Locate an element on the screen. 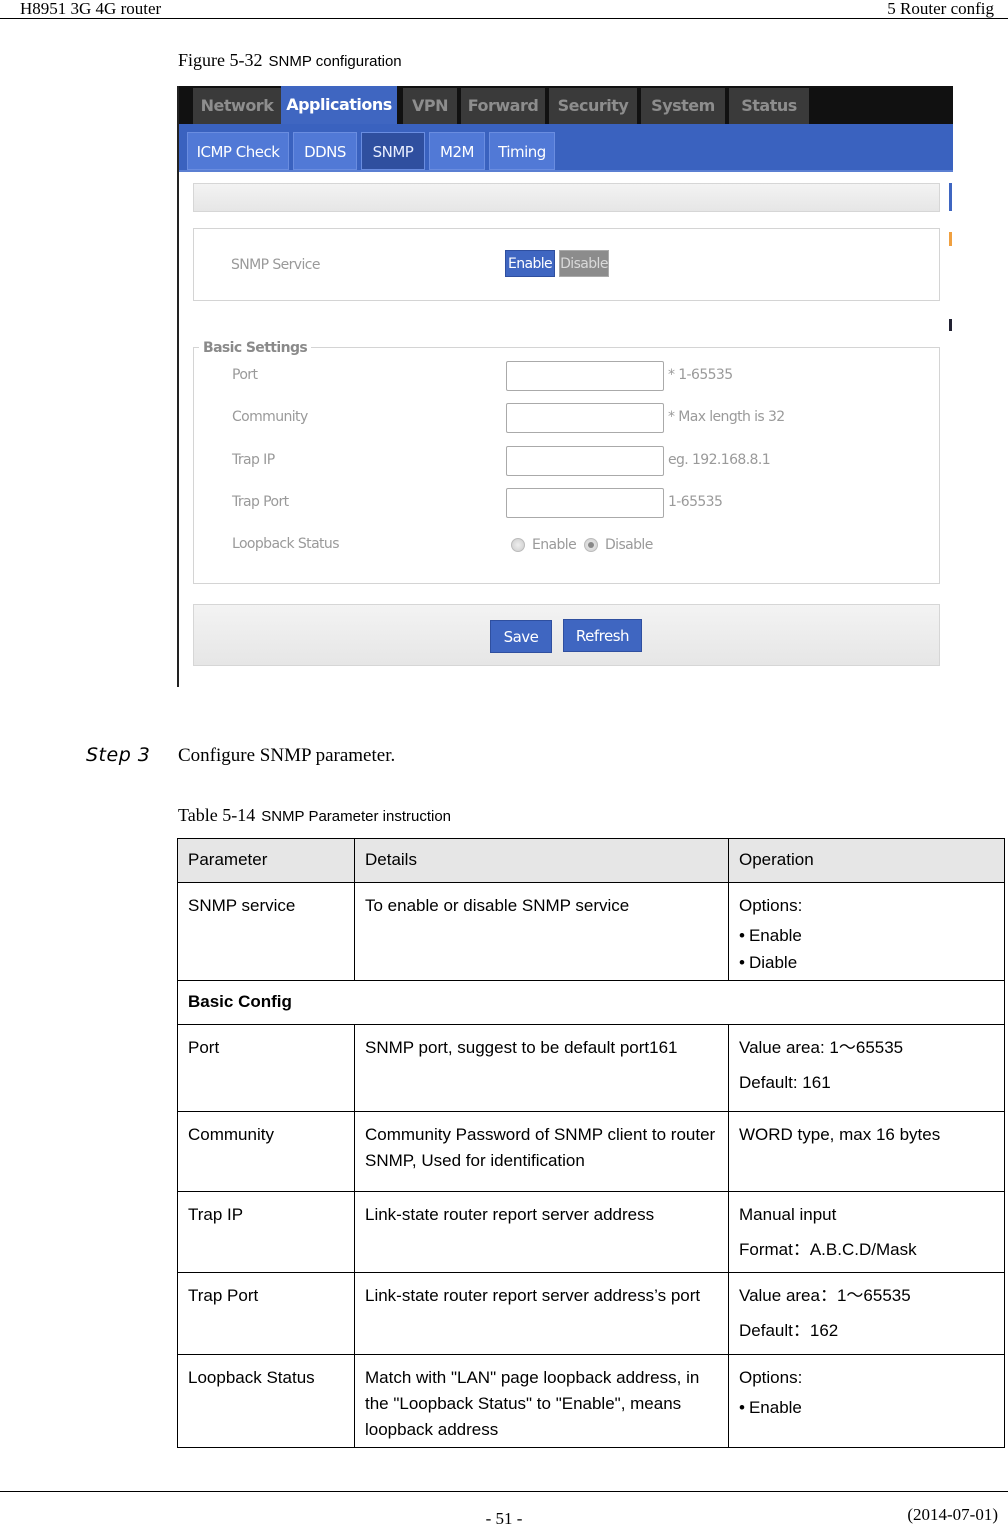  cell-details: To enable or disable SNMP service is located at coordinates (541, 931).